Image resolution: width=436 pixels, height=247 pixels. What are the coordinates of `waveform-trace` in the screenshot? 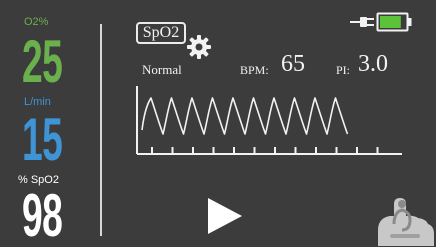 It's located at (245, 116).